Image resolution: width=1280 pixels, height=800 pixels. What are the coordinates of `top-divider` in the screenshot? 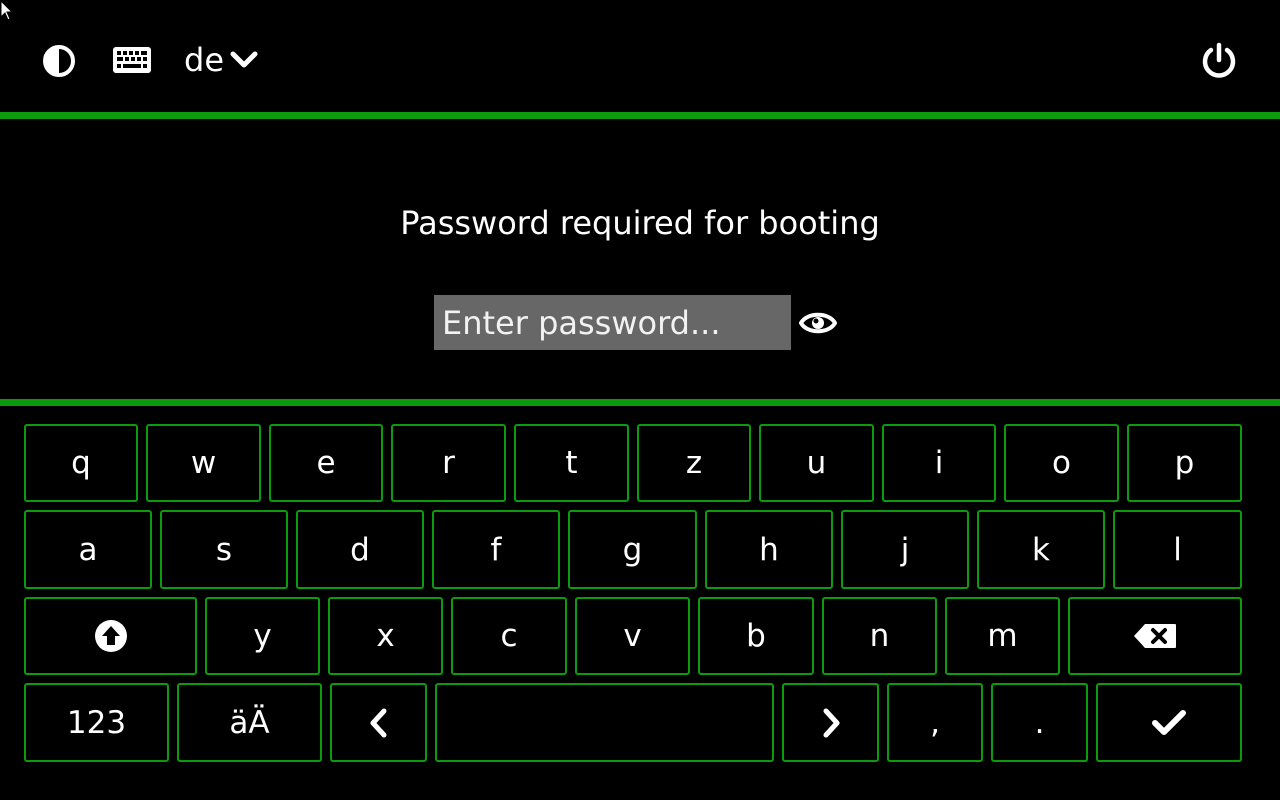 It's located at (640, 115).